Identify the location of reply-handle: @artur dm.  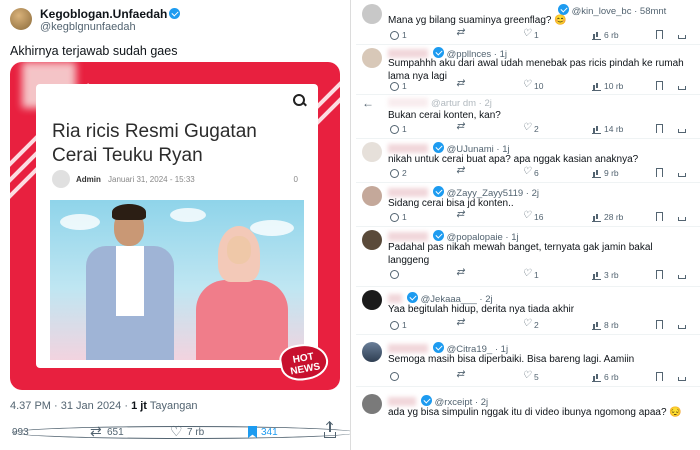
(453, 103).